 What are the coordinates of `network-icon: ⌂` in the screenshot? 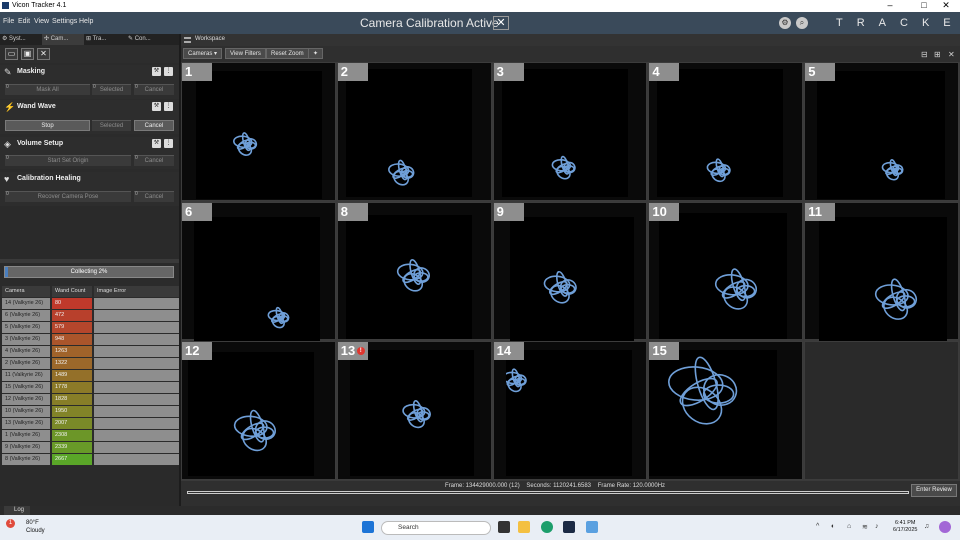 It's located at (849, 526).